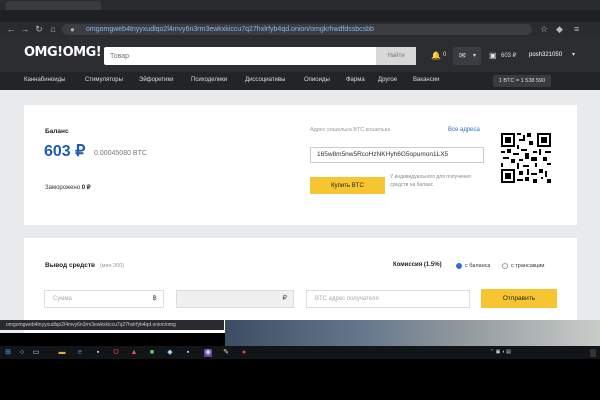 This screenshot has height=400, width=600. I want to click on balance-header: 603 ₽, so click(509, 55).